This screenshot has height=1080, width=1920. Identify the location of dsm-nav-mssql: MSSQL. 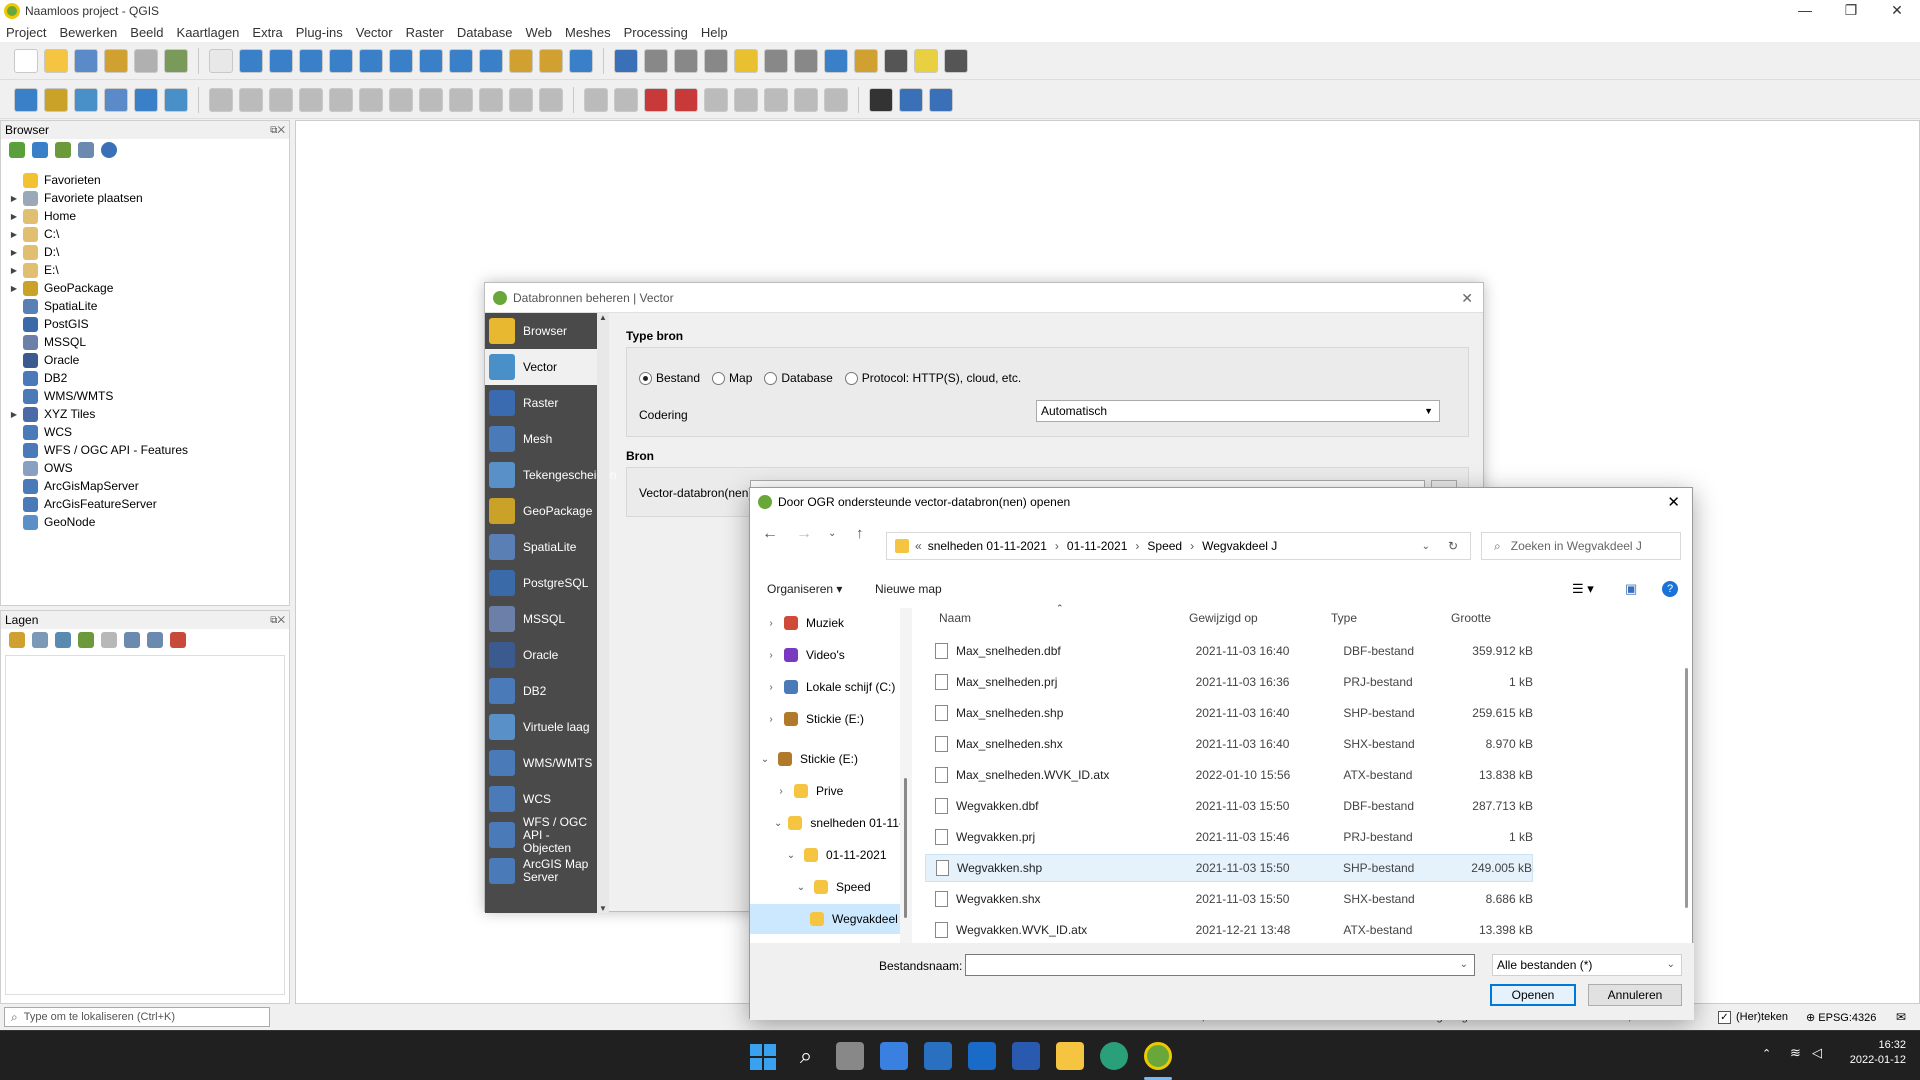
(541, 619).